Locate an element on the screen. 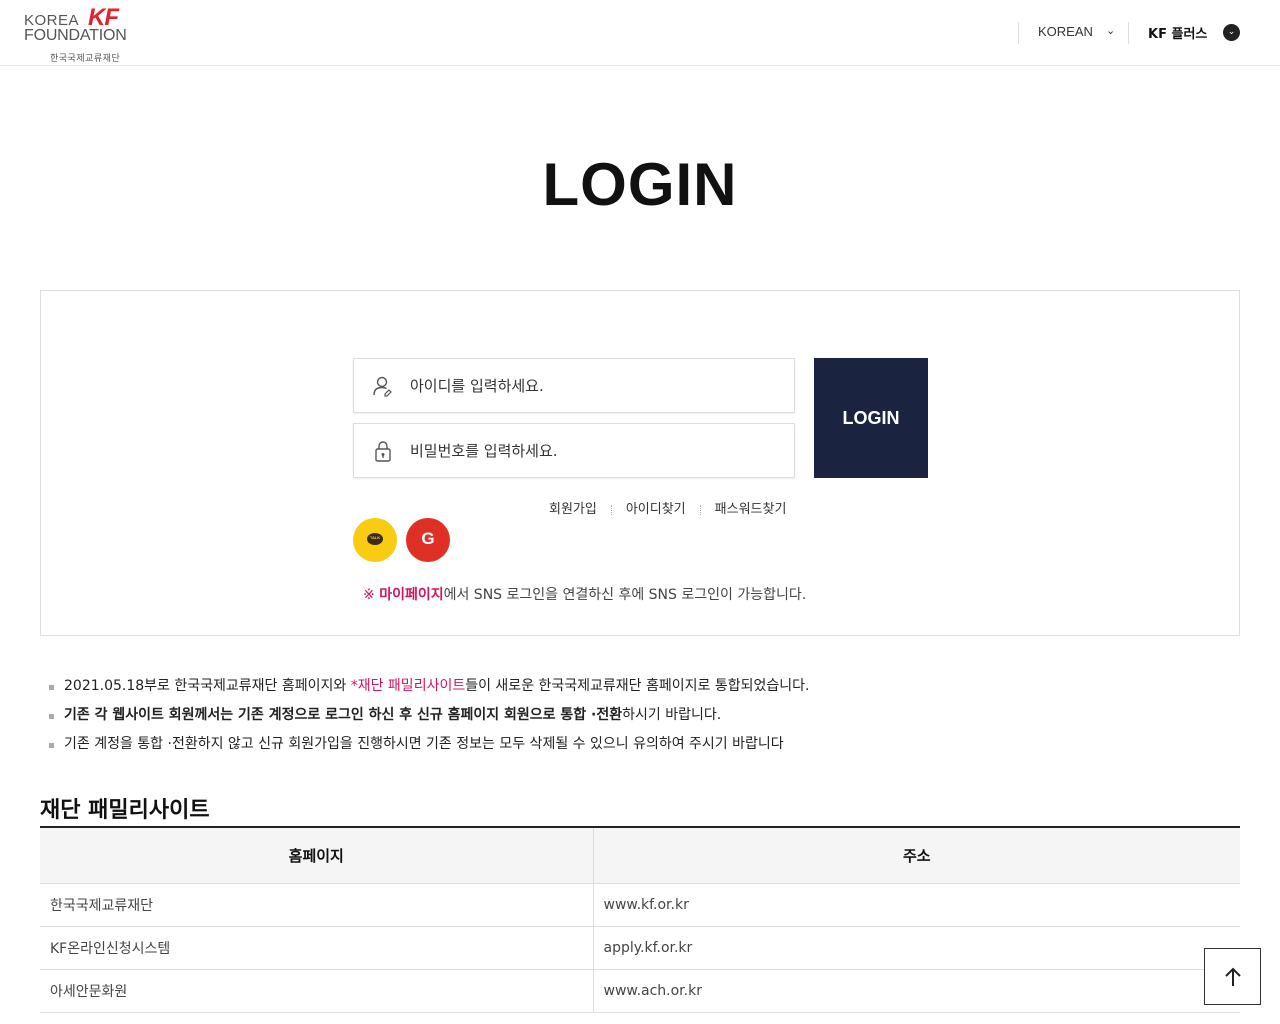 The image size is (1280, 1024). korea-foundation-logo: KOREA FOUNDATION KF 한국국제교류재단 is located at coordinates (76, 34).